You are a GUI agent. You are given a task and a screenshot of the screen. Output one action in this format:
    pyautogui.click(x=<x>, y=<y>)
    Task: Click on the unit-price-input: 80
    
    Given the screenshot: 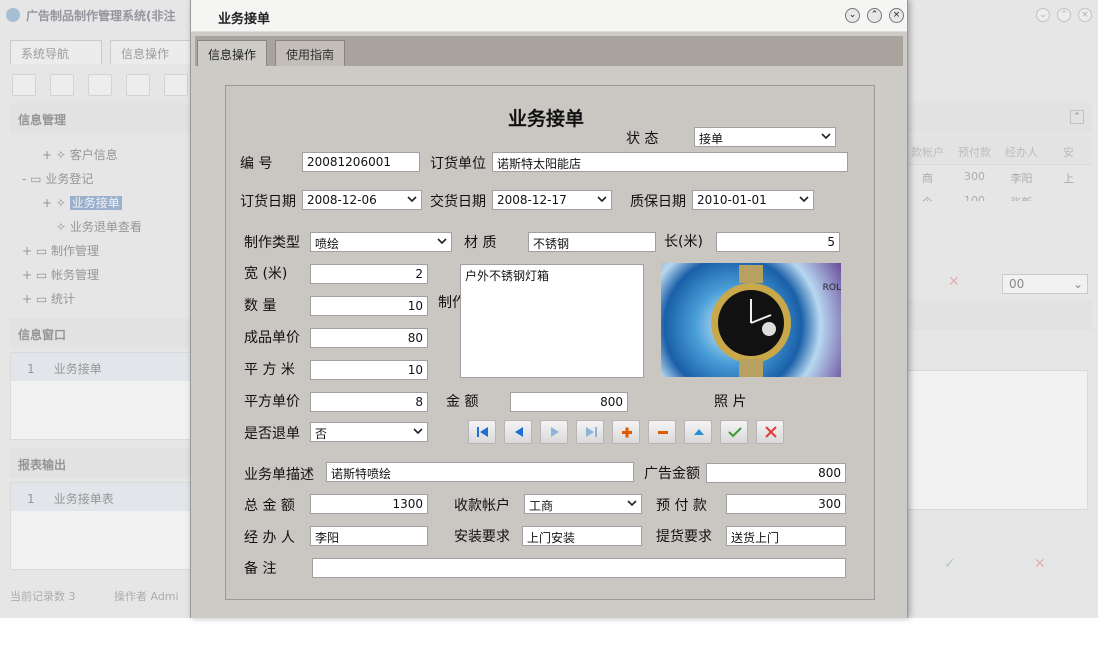 What is the action you would take?
    pyautogui.click(x=369, y=338)
    